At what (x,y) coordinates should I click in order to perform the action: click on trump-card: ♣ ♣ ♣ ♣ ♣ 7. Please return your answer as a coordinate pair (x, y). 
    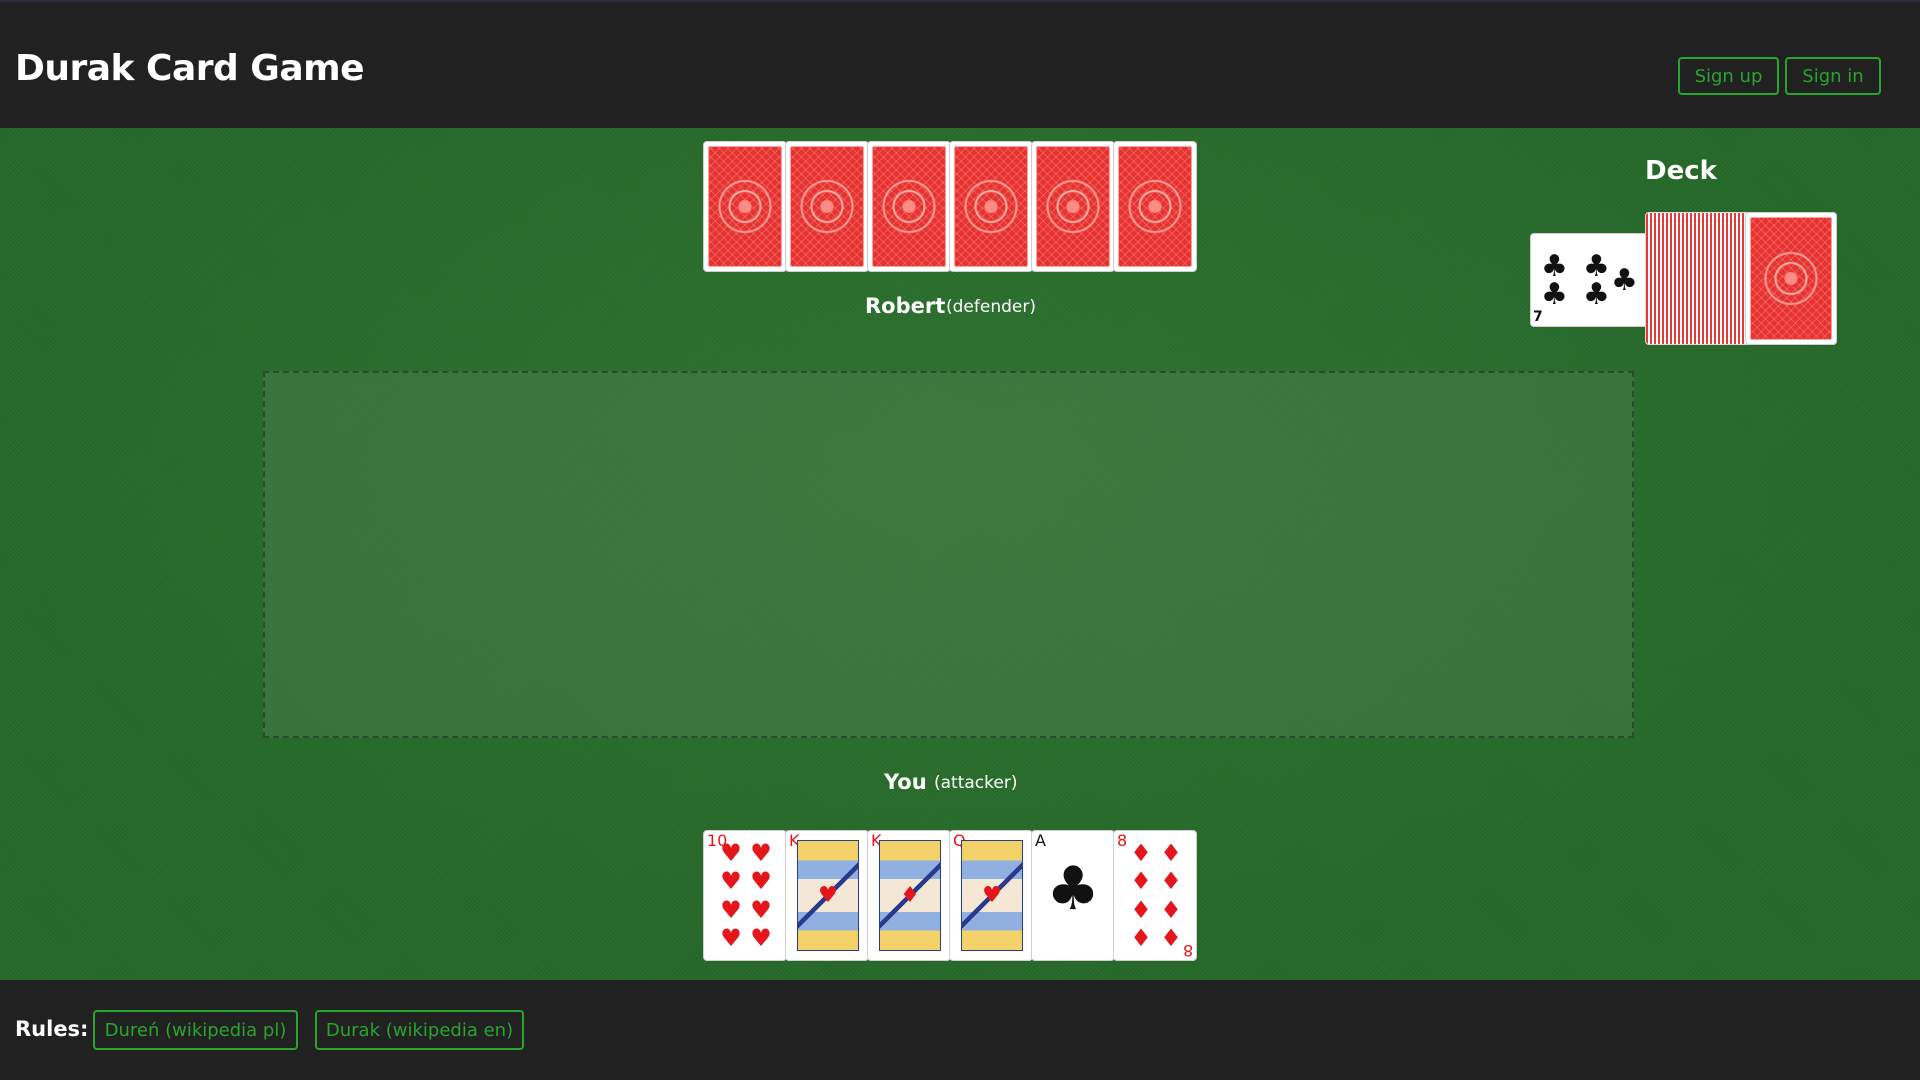
    Looking at the image, I should click on (1590, 280).